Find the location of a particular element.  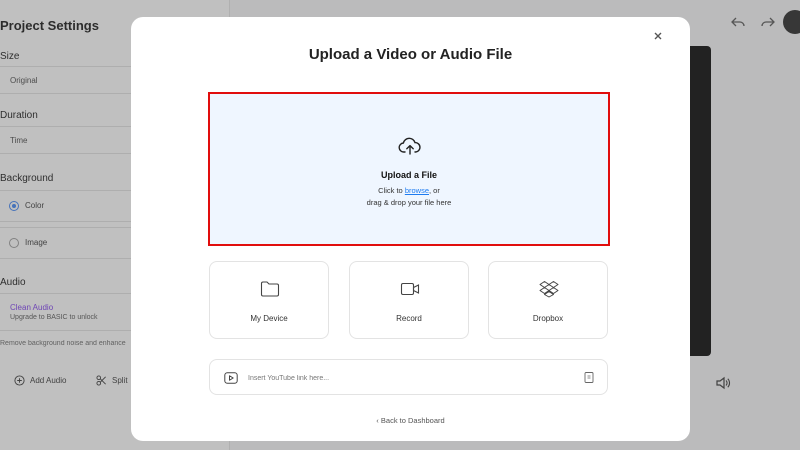

record-label: Record is located at coordinates (409, 318).